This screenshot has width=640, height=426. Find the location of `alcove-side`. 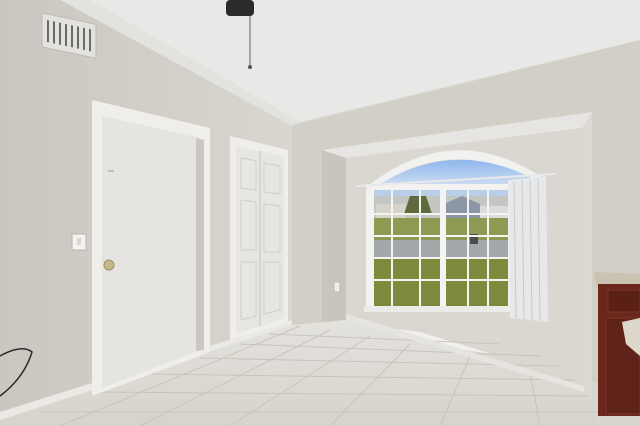

alcove-side is located at coordinates (334, 237).